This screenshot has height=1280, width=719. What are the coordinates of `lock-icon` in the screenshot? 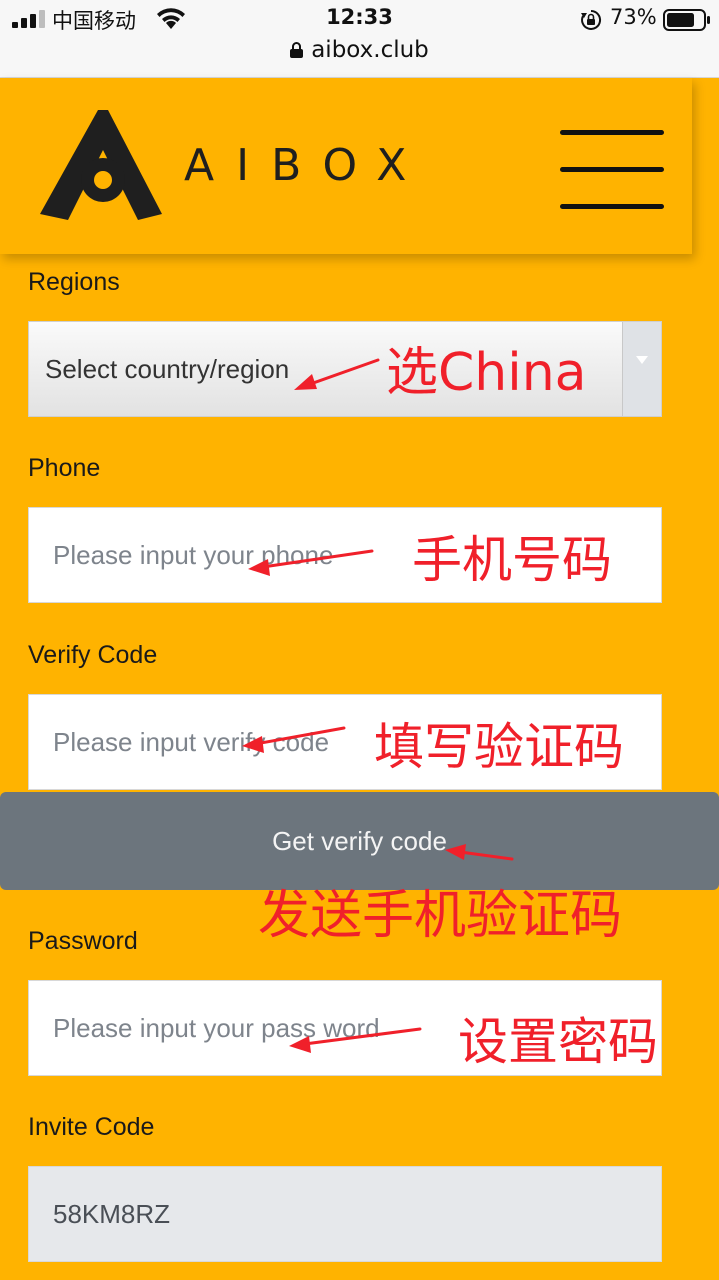 It's located at (297, 50).